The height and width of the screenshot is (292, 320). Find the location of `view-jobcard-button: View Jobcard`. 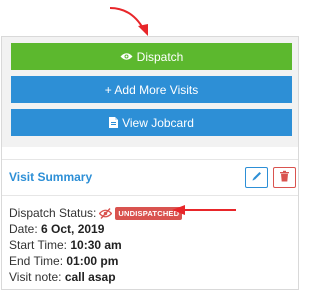

view-jobcard-button: View Jobcard is located at coordinates (151, 122).